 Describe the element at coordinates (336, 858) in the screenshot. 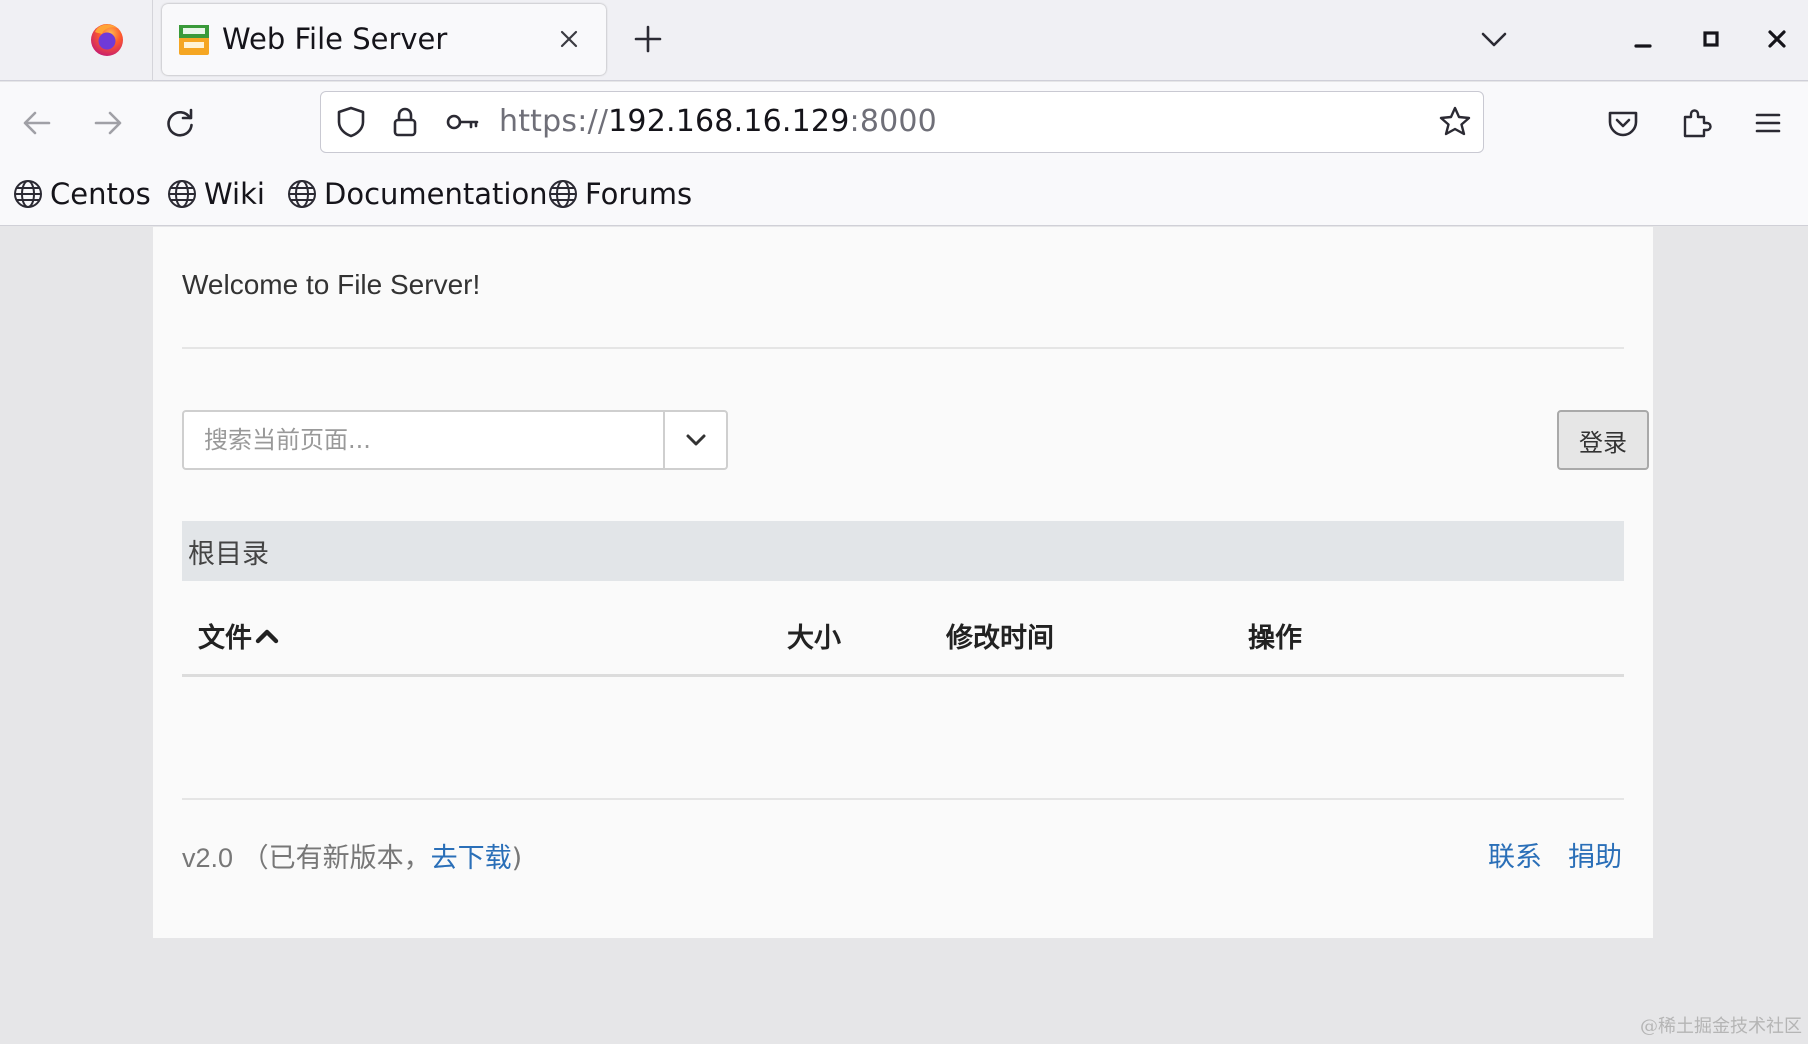

I see `update-prefix: （已有新版本，` at that location.